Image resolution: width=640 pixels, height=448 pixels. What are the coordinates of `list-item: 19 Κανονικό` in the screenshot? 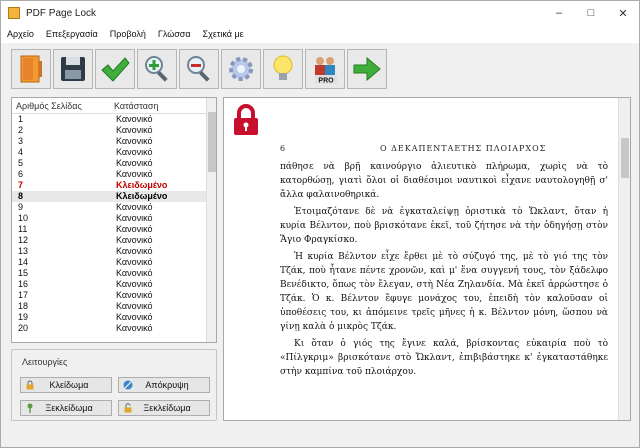 It's located at (114, 317).